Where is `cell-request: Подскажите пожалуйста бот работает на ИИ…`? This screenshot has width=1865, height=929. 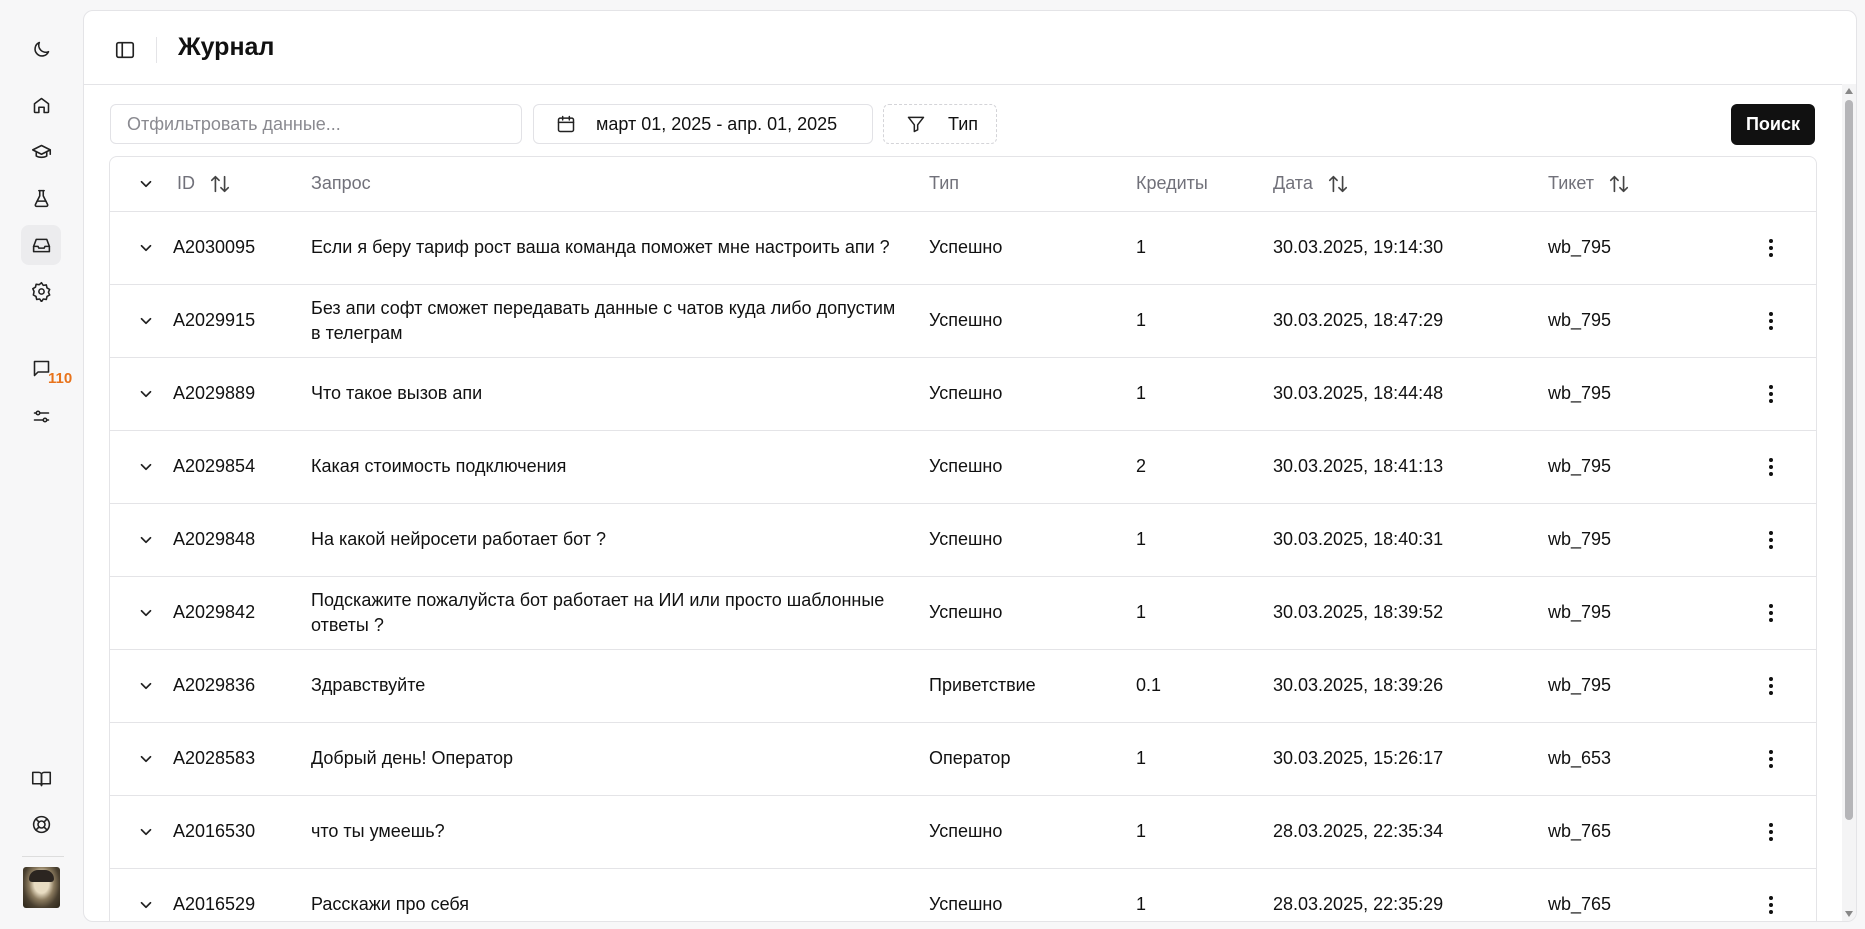
cell-request: Подскажите пожалуйста бот работает на ИИ… is located at coordinates (598, 612).